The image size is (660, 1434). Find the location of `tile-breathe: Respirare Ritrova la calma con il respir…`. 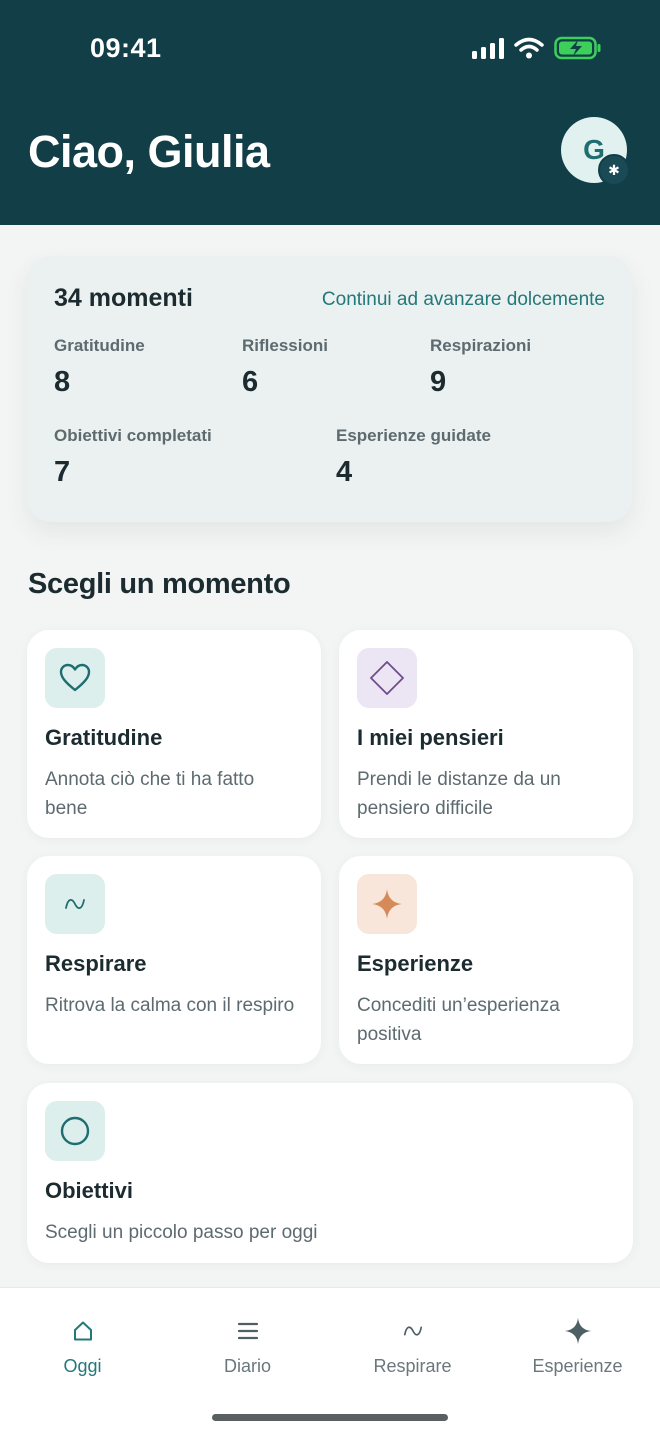

tile-breathe: Respirare Ritrova la calma con il respir… is located at coordinates (174, 960).